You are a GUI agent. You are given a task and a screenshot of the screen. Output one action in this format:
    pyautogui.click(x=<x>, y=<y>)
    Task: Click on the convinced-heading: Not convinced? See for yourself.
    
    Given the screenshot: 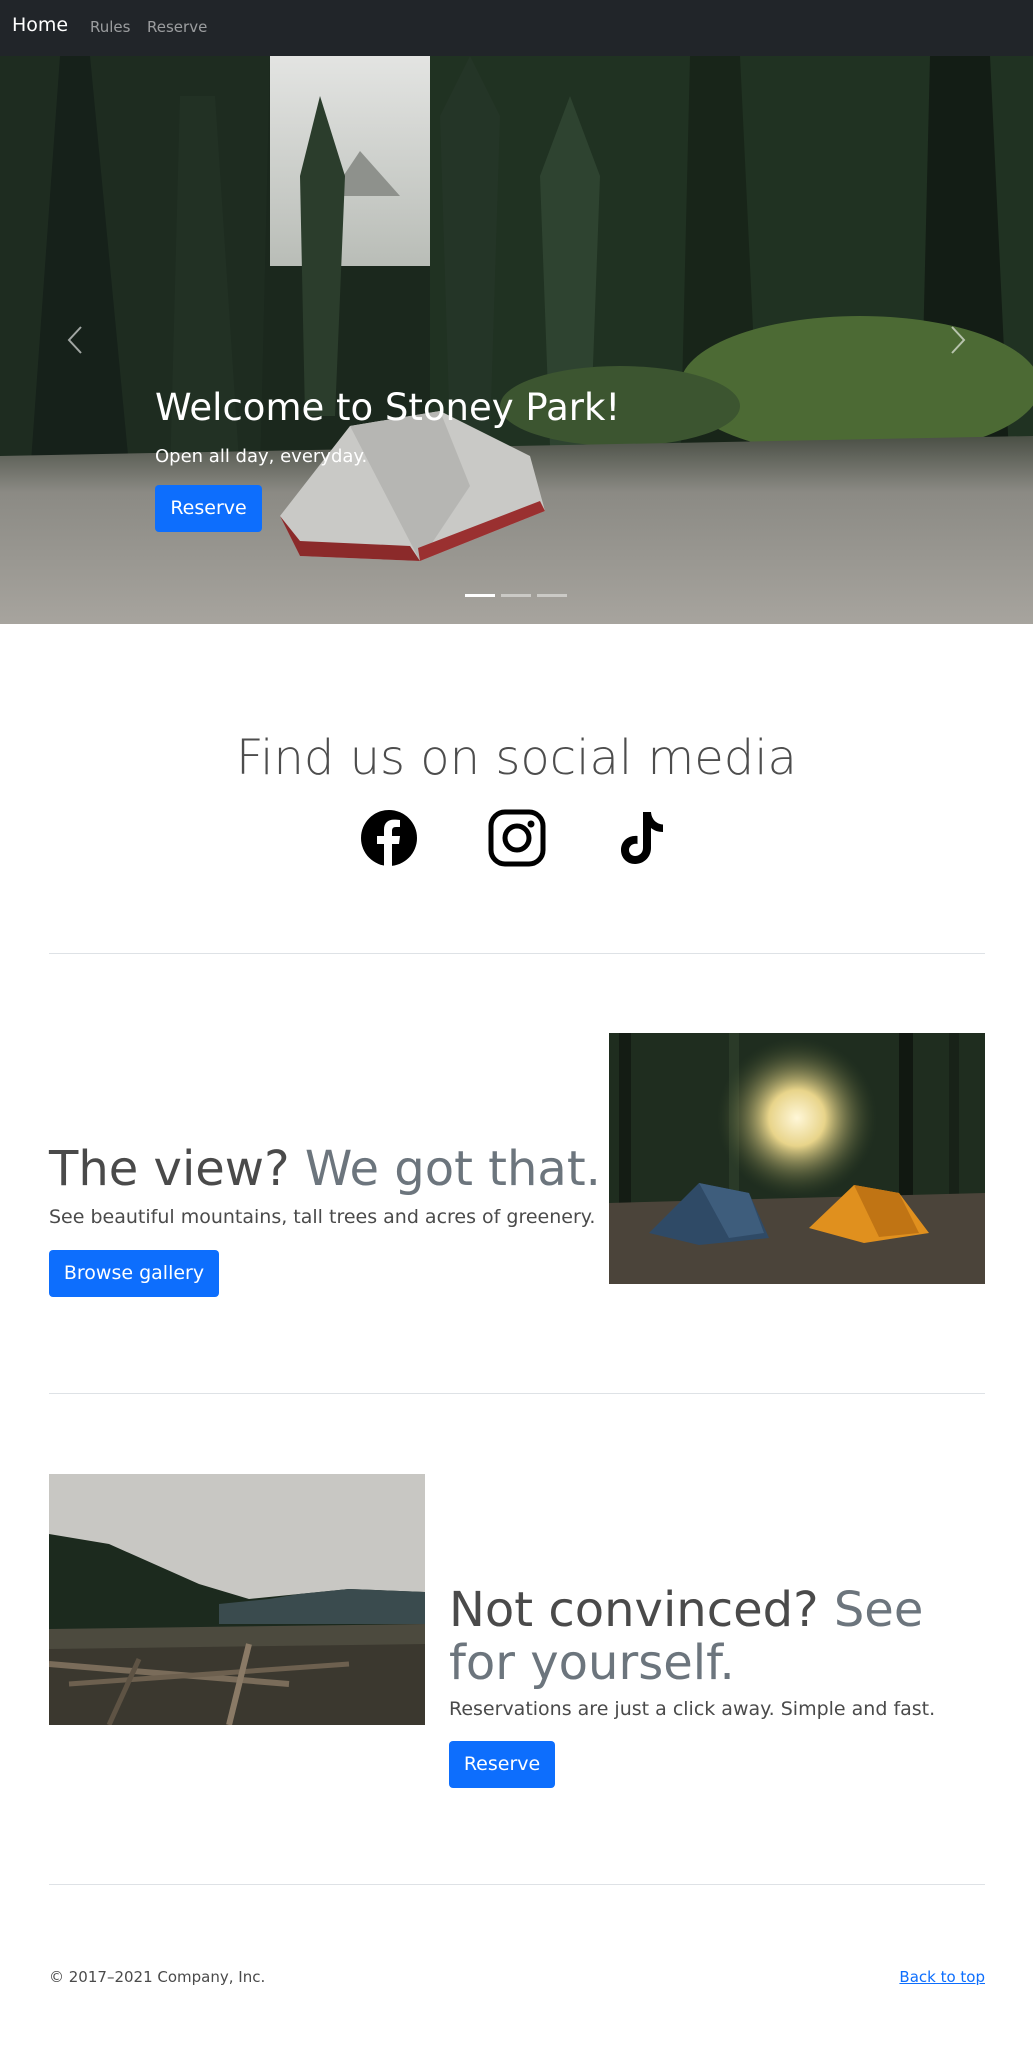 What is the action you would take?
    pyautogui.click(x=719, y=1637)
    